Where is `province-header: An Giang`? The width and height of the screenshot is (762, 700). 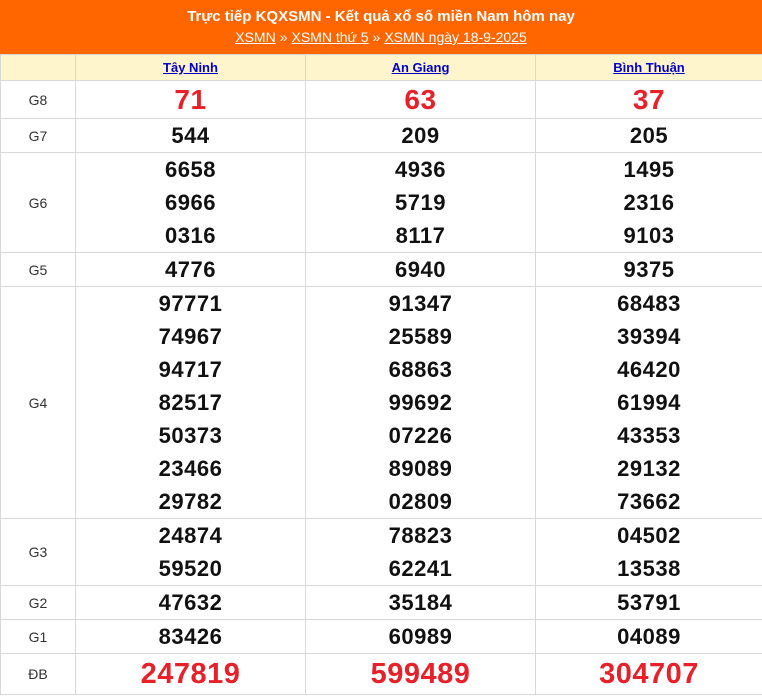
province-header: An Giang is located at coordinates (420, 67).